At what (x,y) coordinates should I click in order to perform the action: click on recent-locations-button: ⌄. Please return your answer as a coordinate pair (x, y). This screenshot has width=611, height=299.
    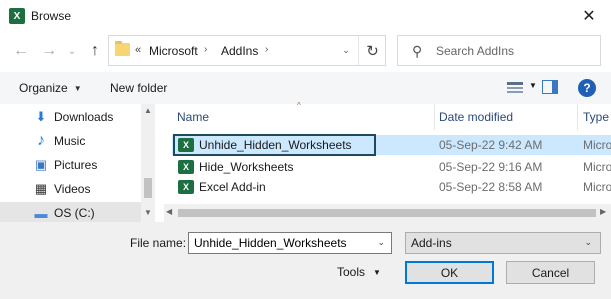
    Looking at the image, I should click on (72, 51).